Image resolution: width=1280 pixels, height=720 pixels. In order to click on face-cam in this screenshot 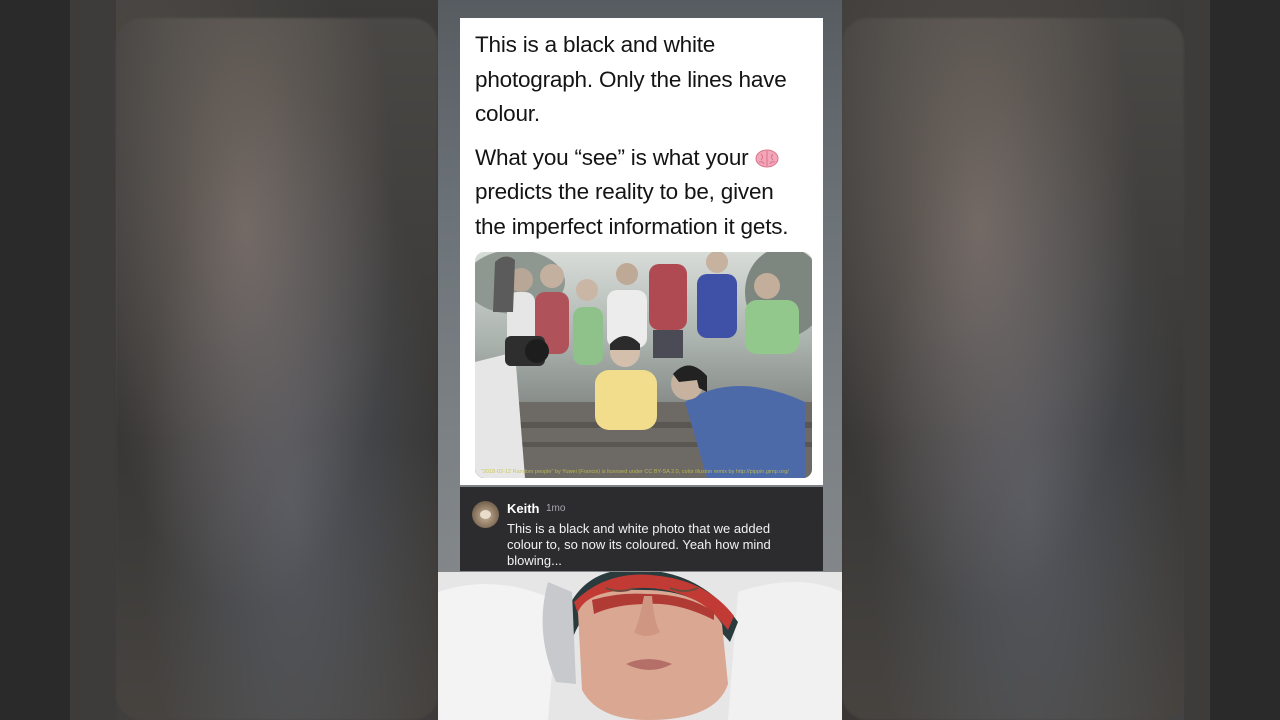, I will do `click(640, 646)`.